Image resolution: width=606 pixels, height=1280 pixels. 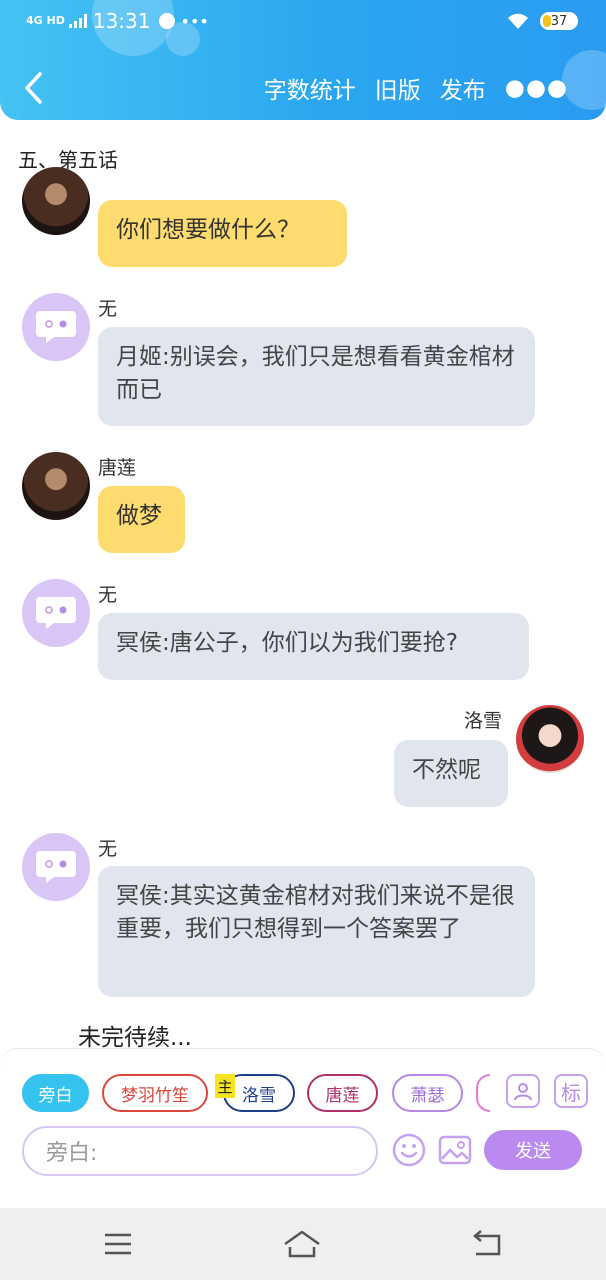 I want to click on main-character-tag: 主, so click(x=225, y=1086).